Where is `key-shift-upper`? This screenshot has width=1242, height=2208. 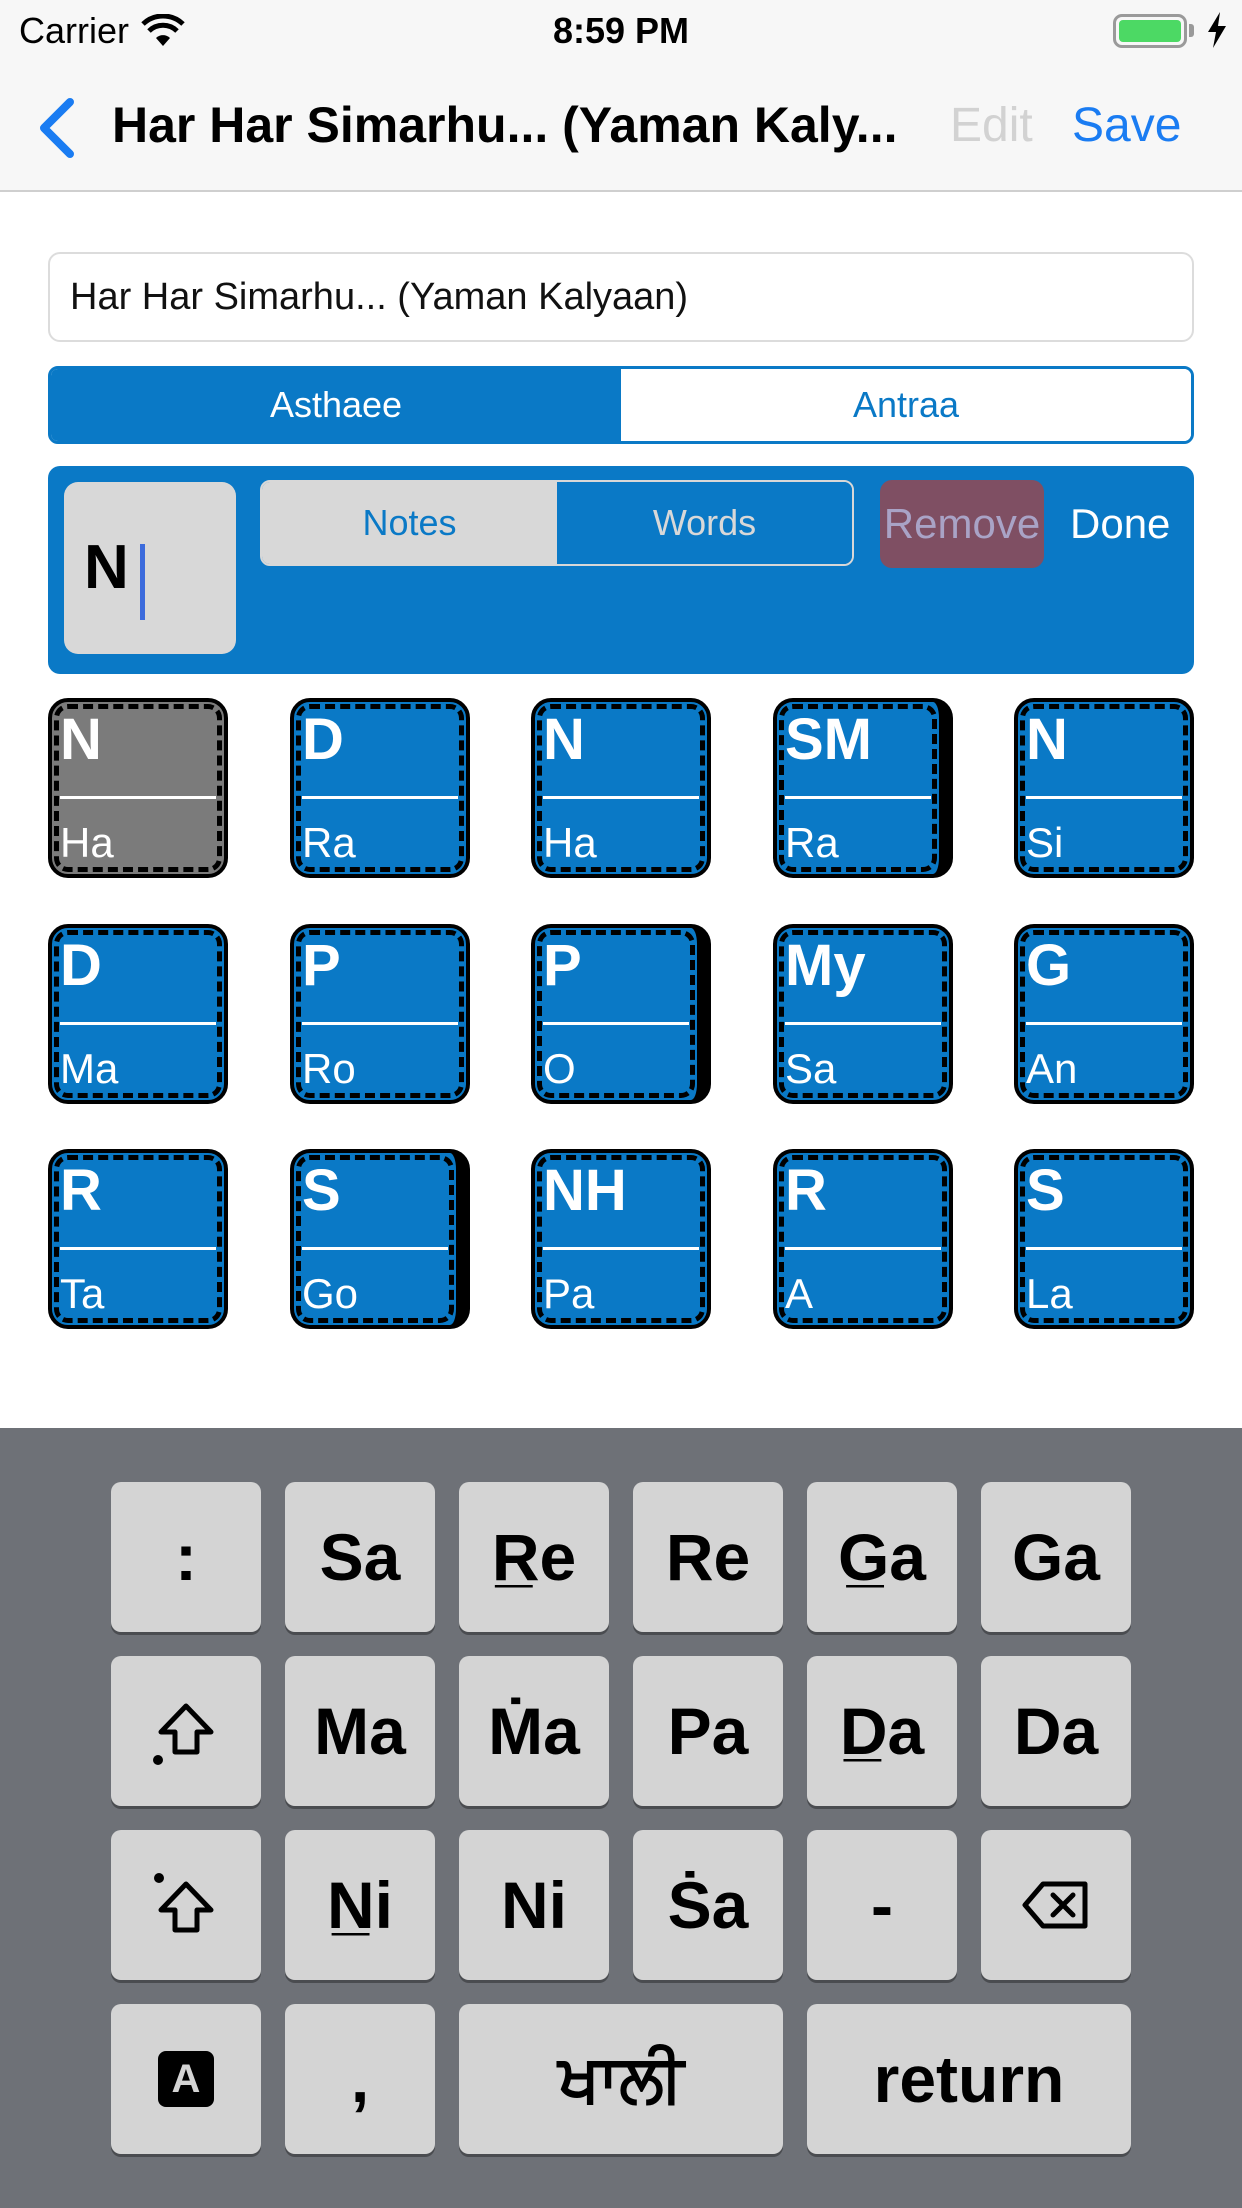 key-shift-upper is located at coordinates (186, 1905).